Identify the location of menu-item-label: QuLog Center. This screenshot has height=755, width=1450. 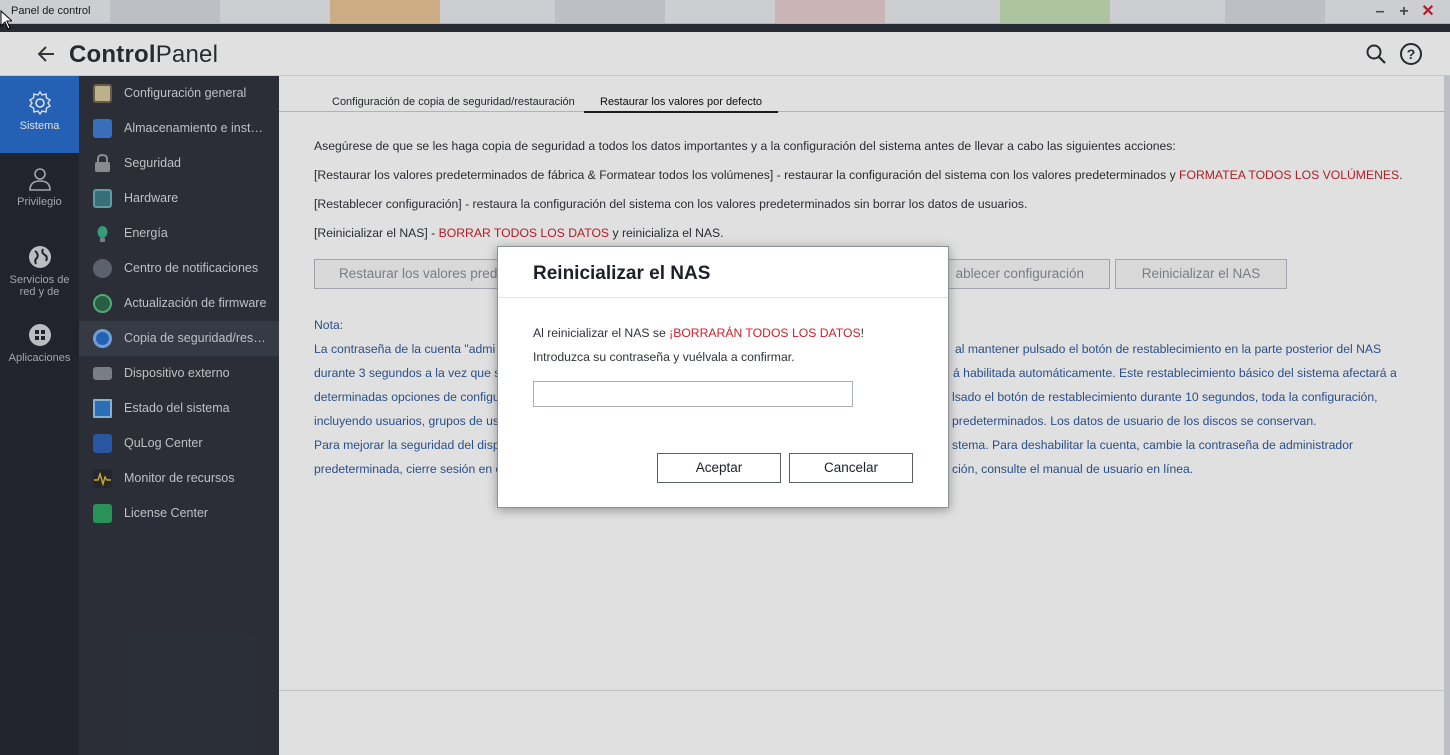
(163, 443).